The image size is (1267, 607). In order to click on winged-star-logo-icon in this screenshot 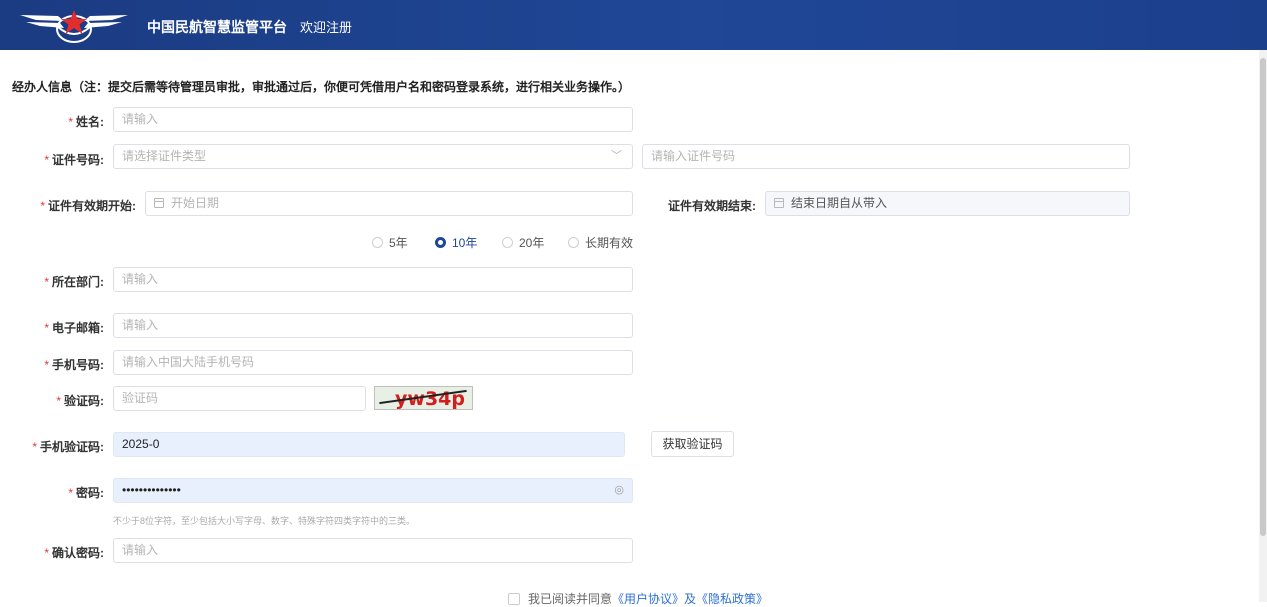, I will do `click(74, 26)`.